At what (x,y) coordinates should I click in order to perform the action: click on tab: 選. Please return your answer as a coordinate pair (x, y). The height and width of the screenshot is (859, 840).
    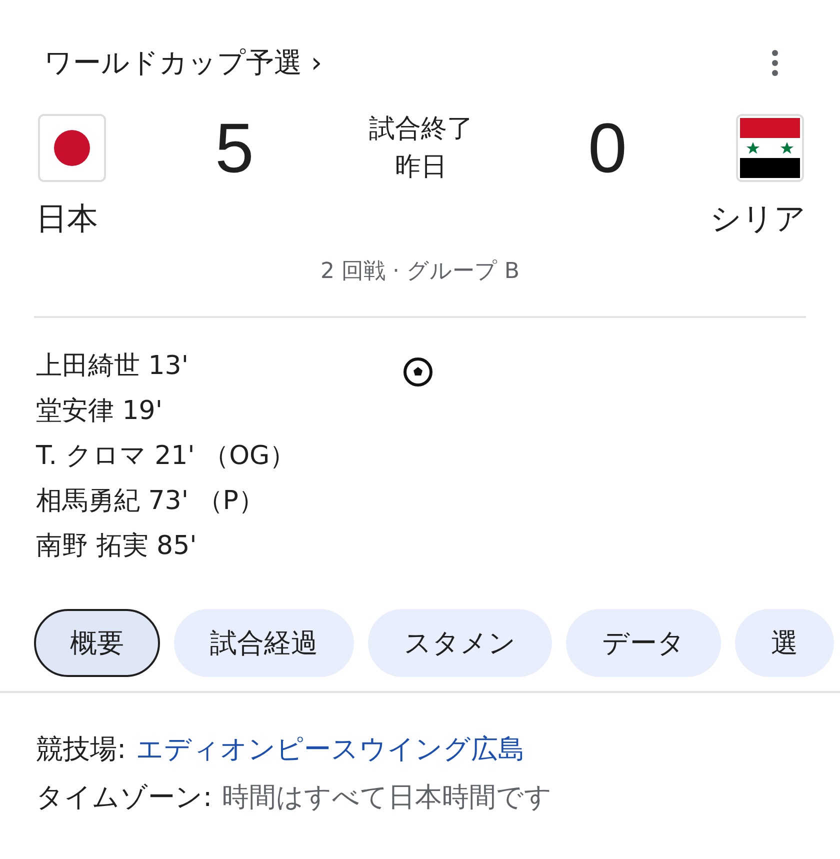
    Looking at the image, I should click on (784, 643).